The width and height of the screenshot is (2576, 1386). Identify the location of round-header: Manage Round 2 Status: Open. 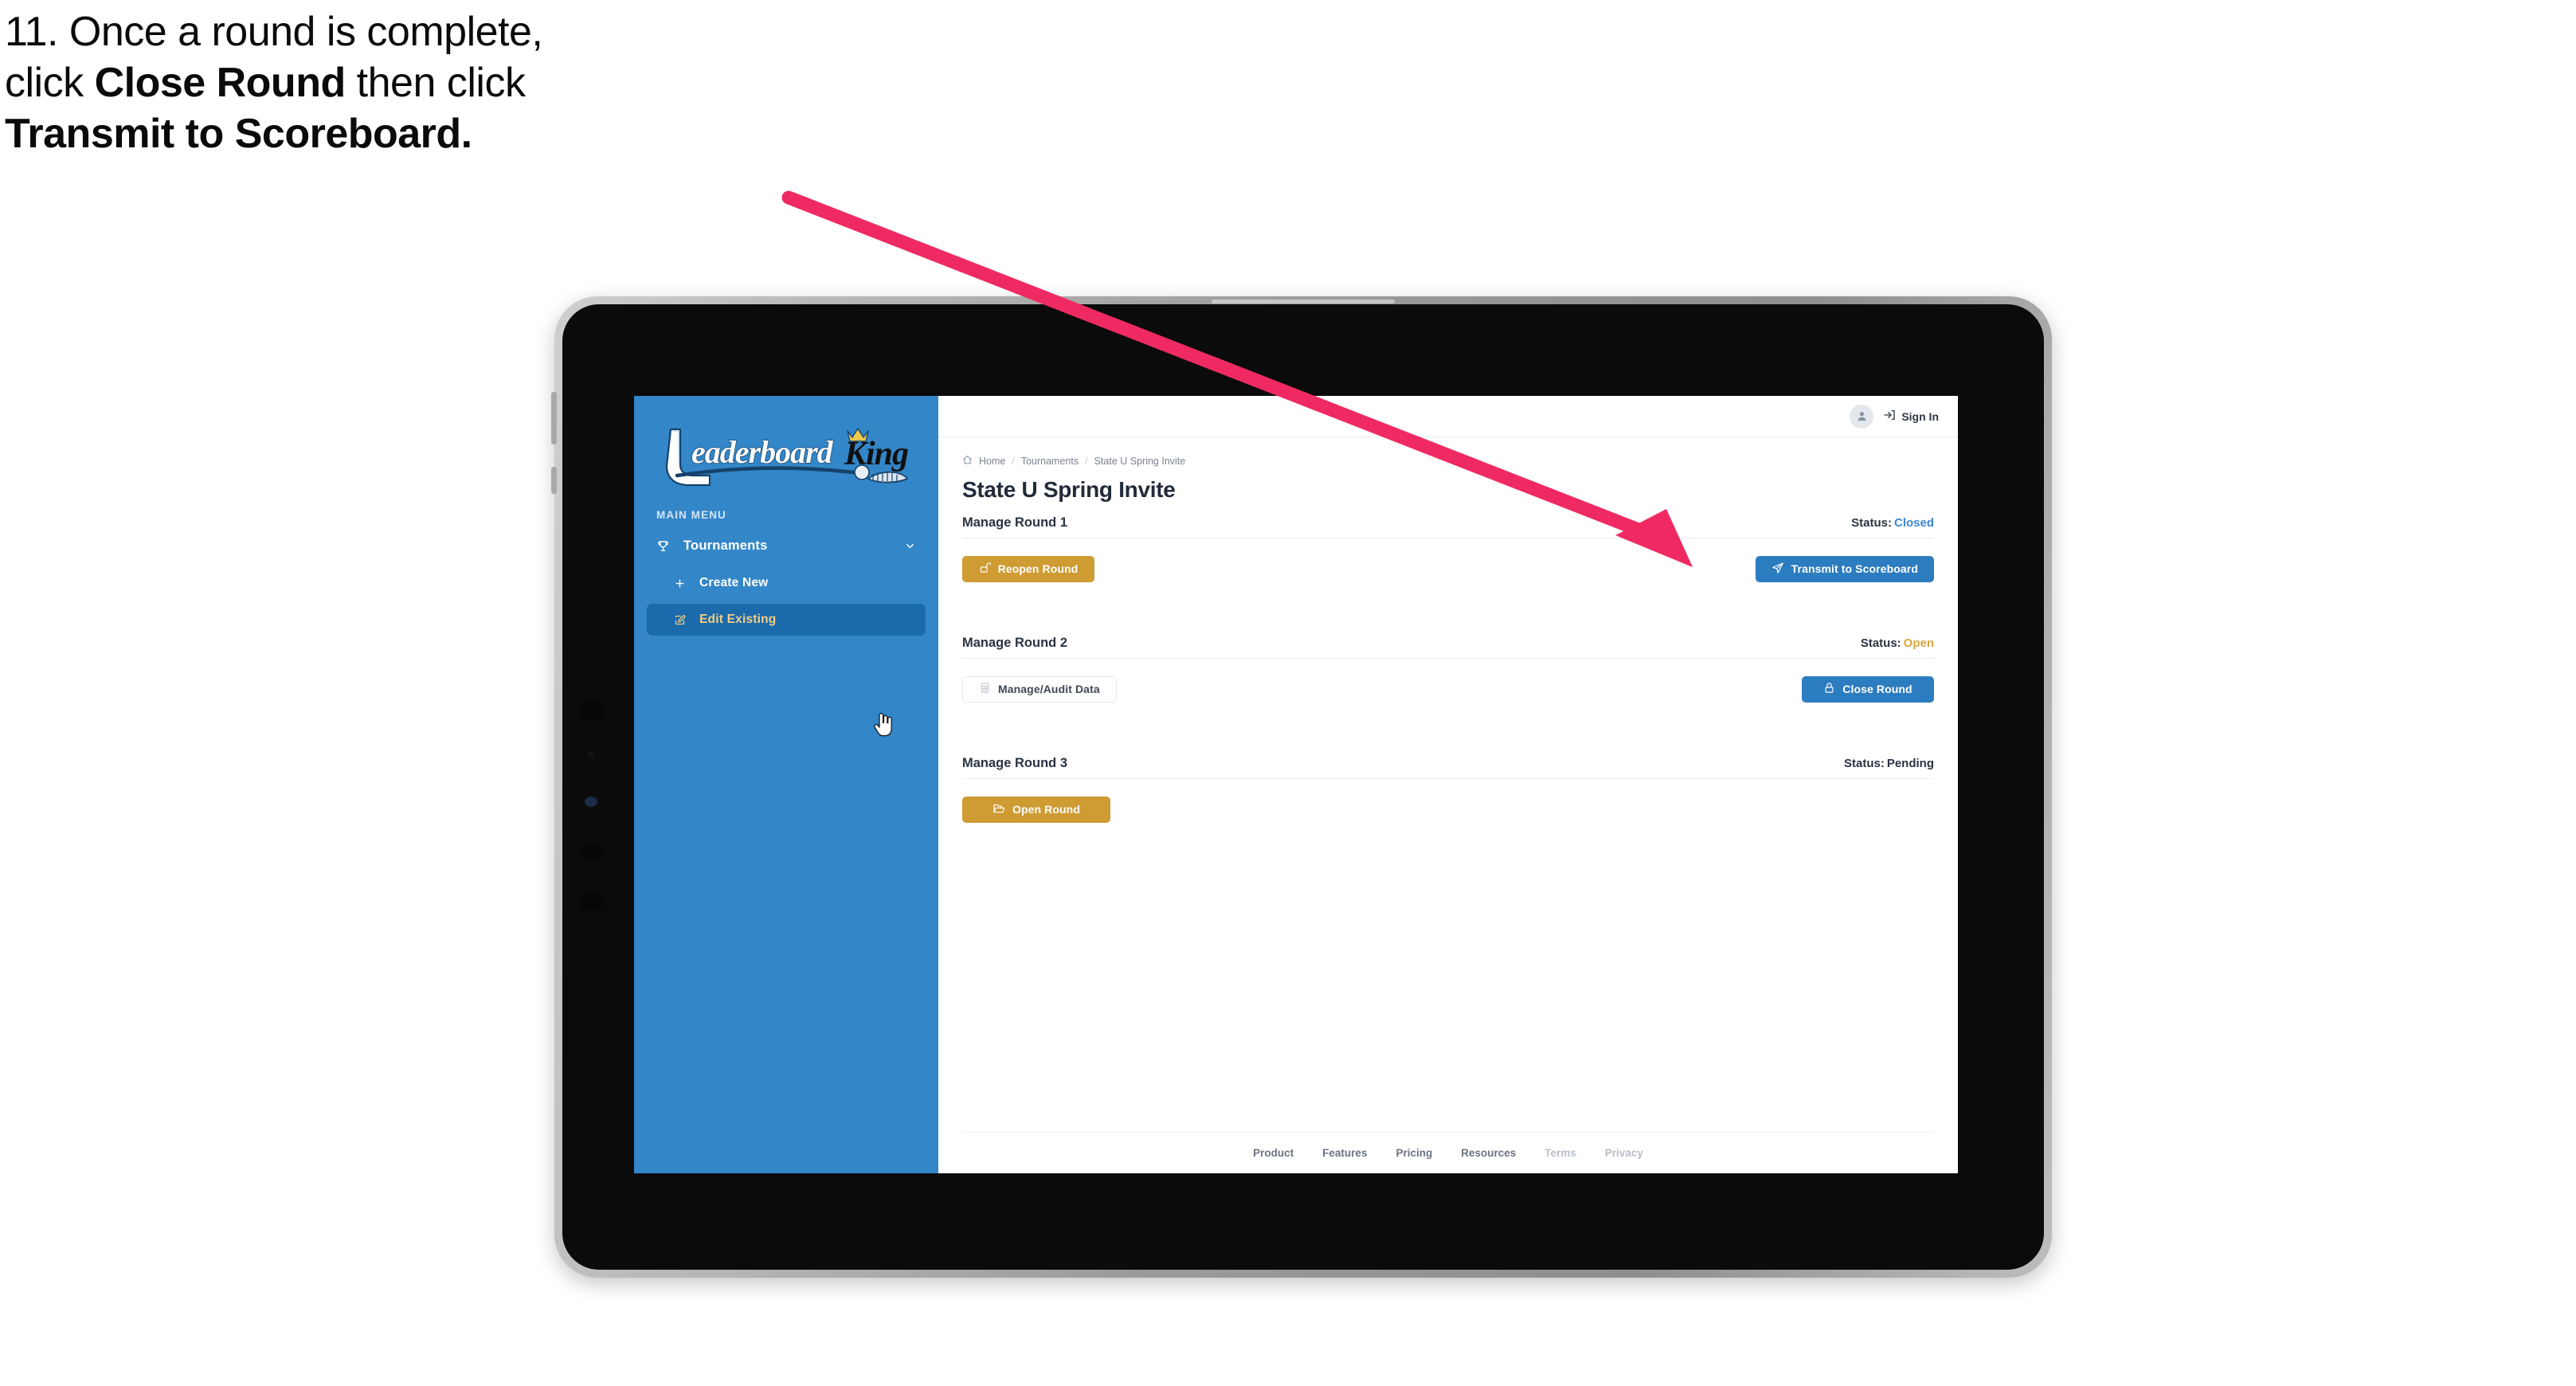
(1448, 647).